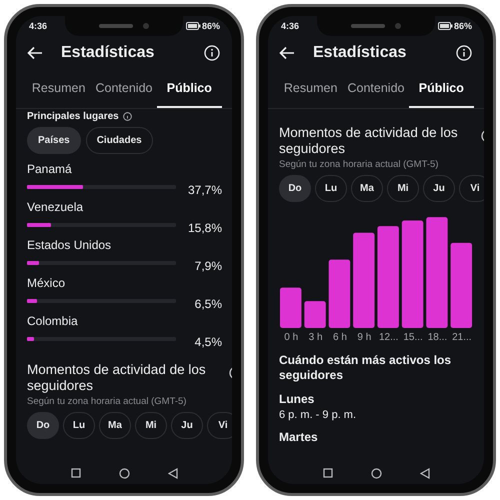 The width and height of the screenshot is (500, 500). I want to click on country-name: Colombia, so click(53, 321).